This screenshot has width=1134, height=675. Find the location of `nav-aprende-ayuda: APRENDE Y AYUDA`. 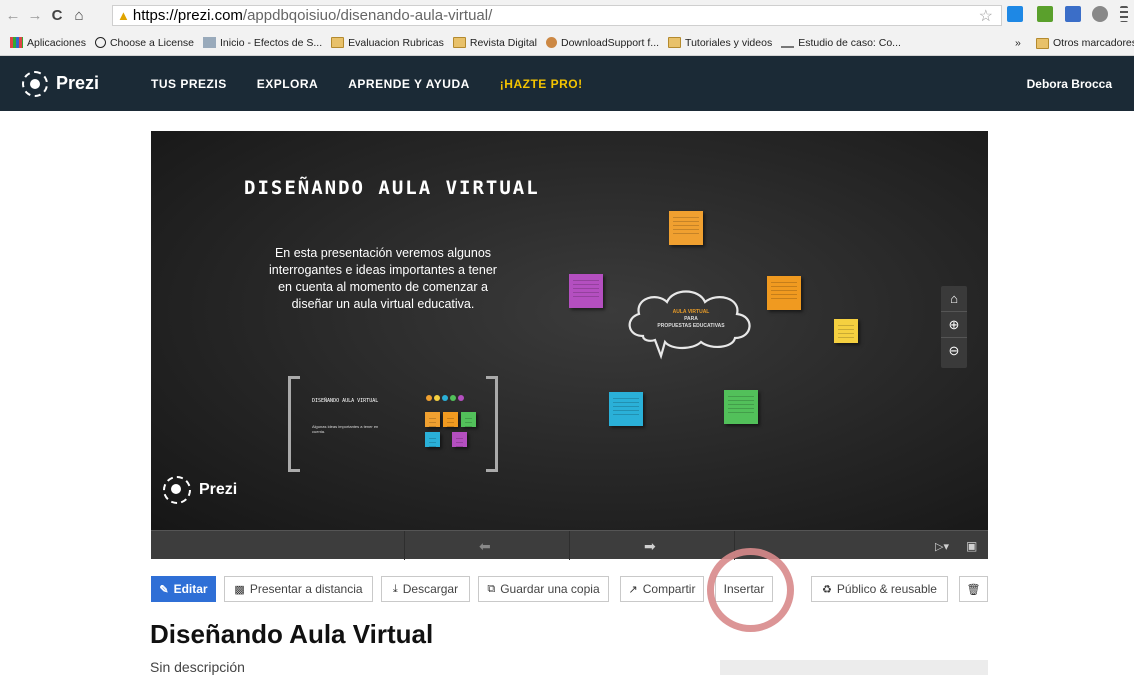

nav-aprende-ayuda: APRENDE Y AYUDA is located at coordinates (409, 84).